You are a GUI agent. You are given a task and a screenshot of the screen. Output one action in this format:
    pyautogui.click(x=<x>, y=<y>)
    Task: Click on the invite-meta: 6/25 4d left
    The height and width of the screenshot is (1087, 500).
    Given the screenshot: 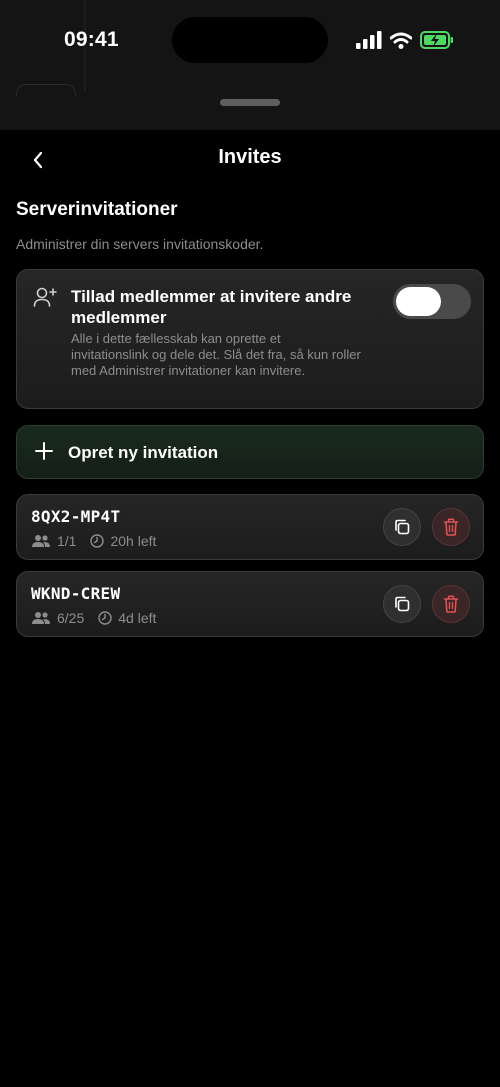 What is the action you would take?
    pyautogui.click(x=93, y=618)
    